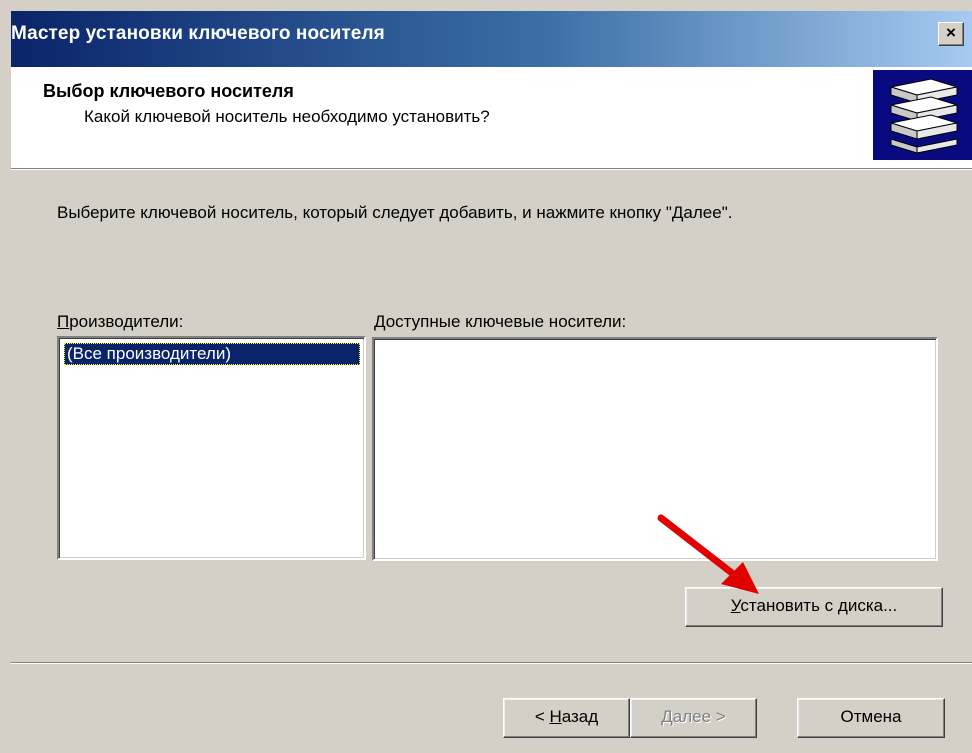 The height and width of the screenshot is (753, 972). I want to click on storage-stack-icon, so click(922, 115).